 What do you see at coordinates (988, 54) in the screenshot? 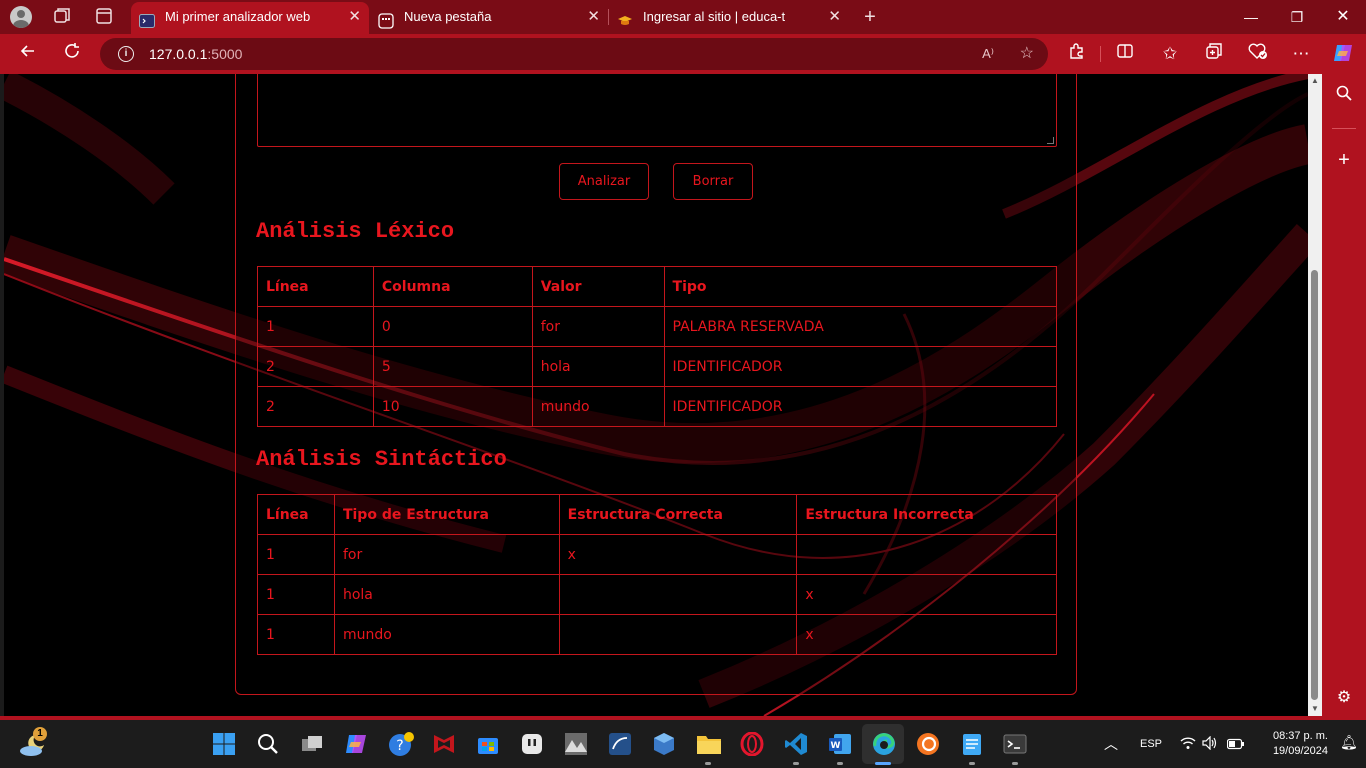
I see `read-aloud-icon: A⁾` at bounding box center [988, 54].